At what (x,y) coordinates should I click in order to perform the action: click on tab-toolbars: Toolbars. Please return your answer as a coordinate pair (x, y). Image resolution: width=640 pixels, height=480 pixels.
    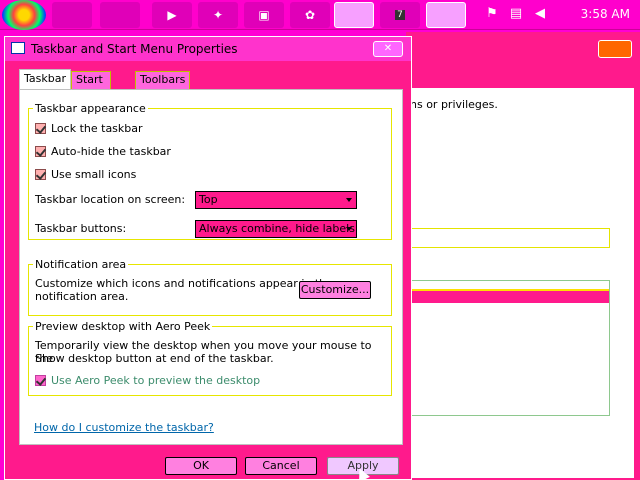
    Looking at the image, I should click on (163, 80).